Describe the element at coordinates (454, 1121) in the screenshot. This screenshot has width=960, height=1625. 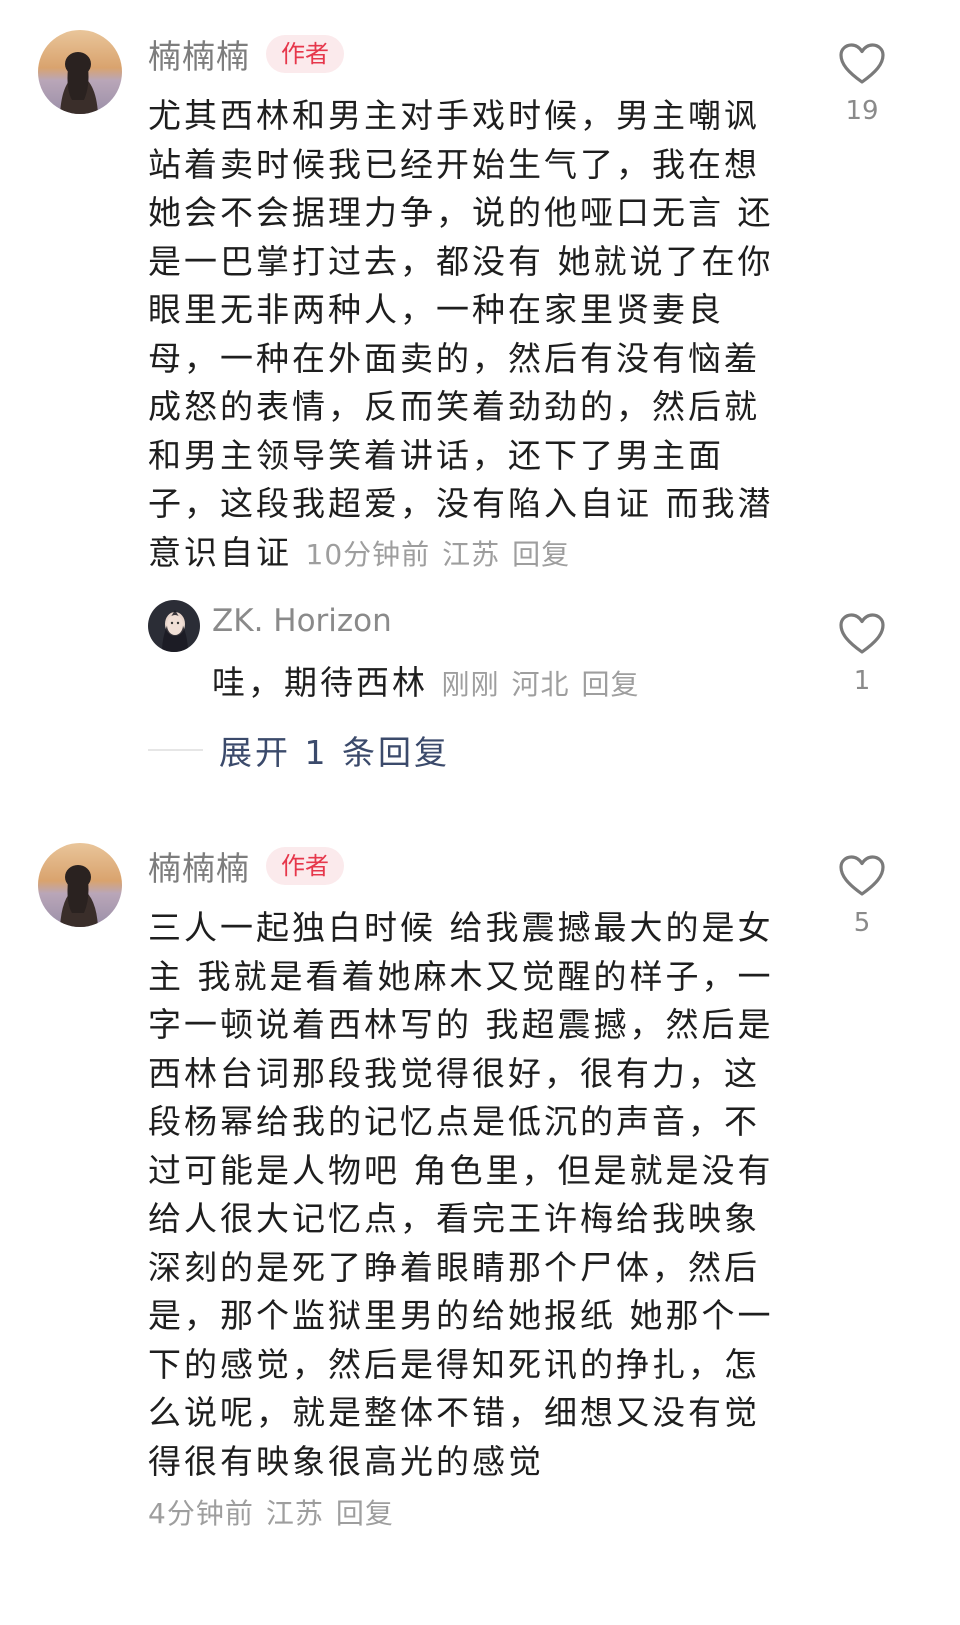
I see `comment-line: 段杨幂给我的记忆点是低沉的声音，不` at that location.